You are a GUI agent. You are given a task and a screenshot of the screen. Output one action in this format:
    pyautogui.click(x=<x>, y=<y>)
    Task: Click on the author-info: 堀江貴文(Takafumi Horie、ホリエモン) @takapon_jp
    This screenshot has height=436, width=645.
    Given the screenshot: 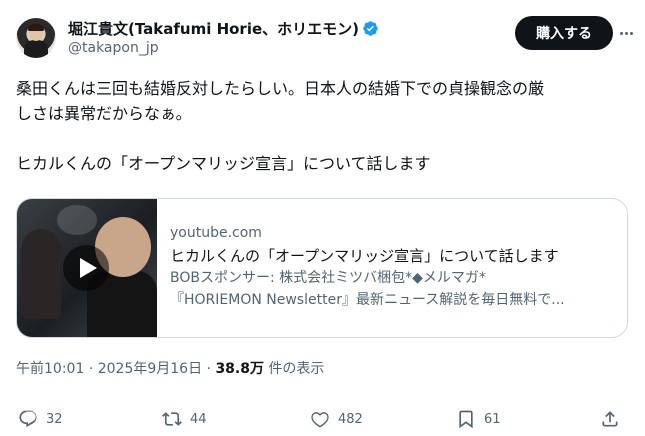 What is the action you would take?
    pyautogui.click(x=223, y=37)
    